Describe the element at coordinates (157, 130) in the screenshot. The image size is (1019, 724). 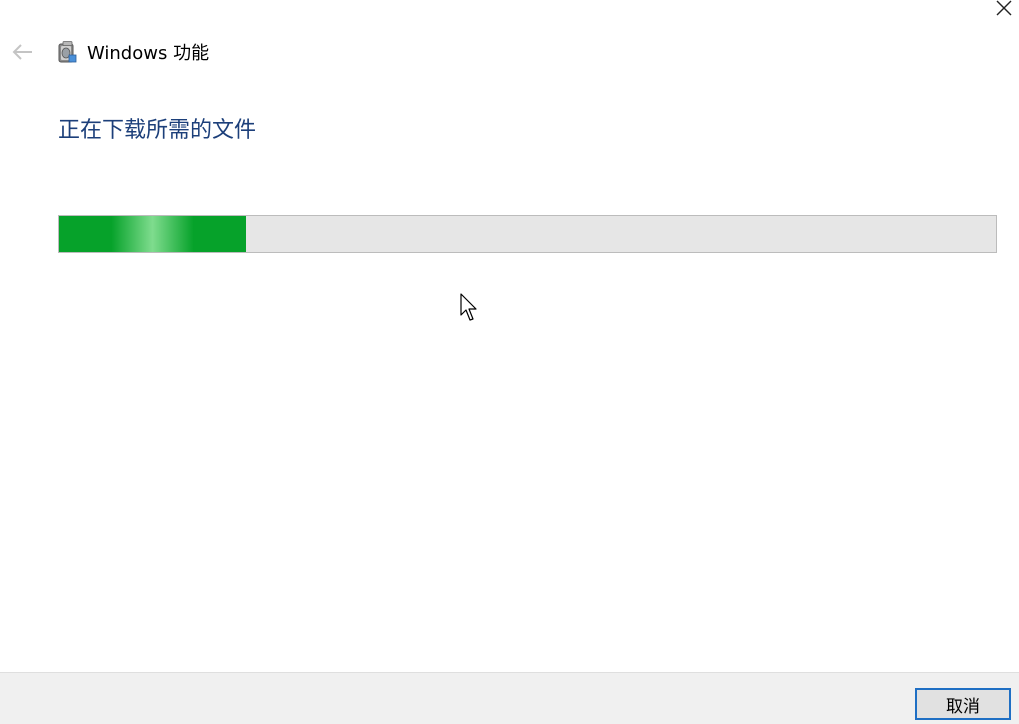
I see `page-heading: 正在下载所需的文件` at that location.